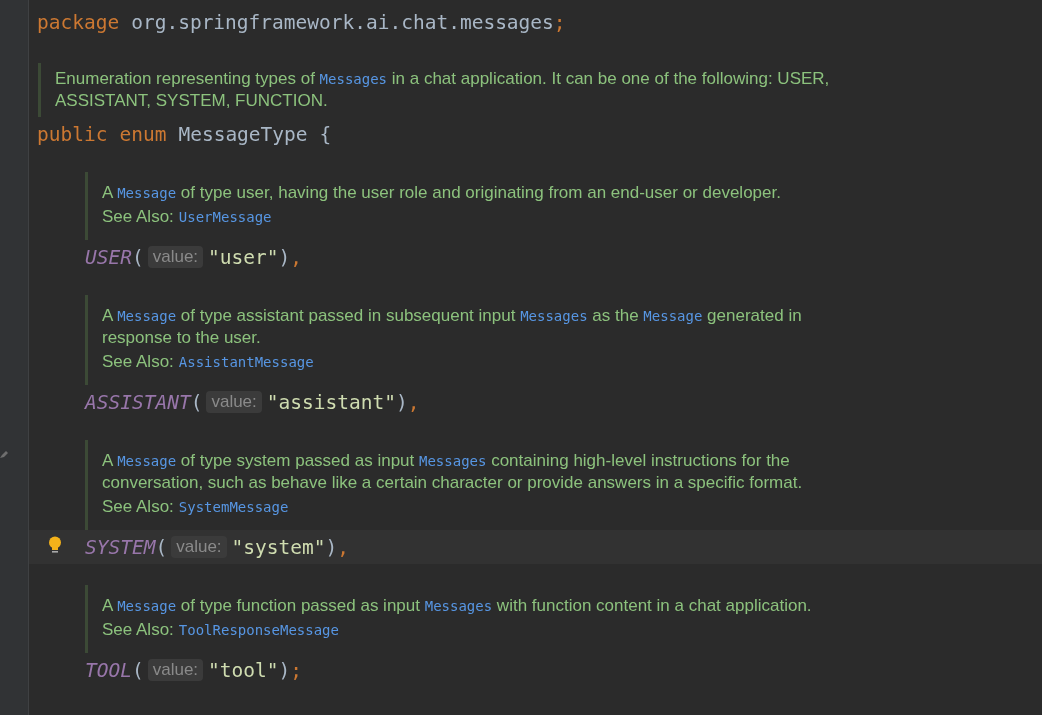 Image resolution: width=1042 pixels, height=715 pixels. Describe the element at coordinates (55, 545) in the screenshot. I see `lightbulb-icon` at that location.